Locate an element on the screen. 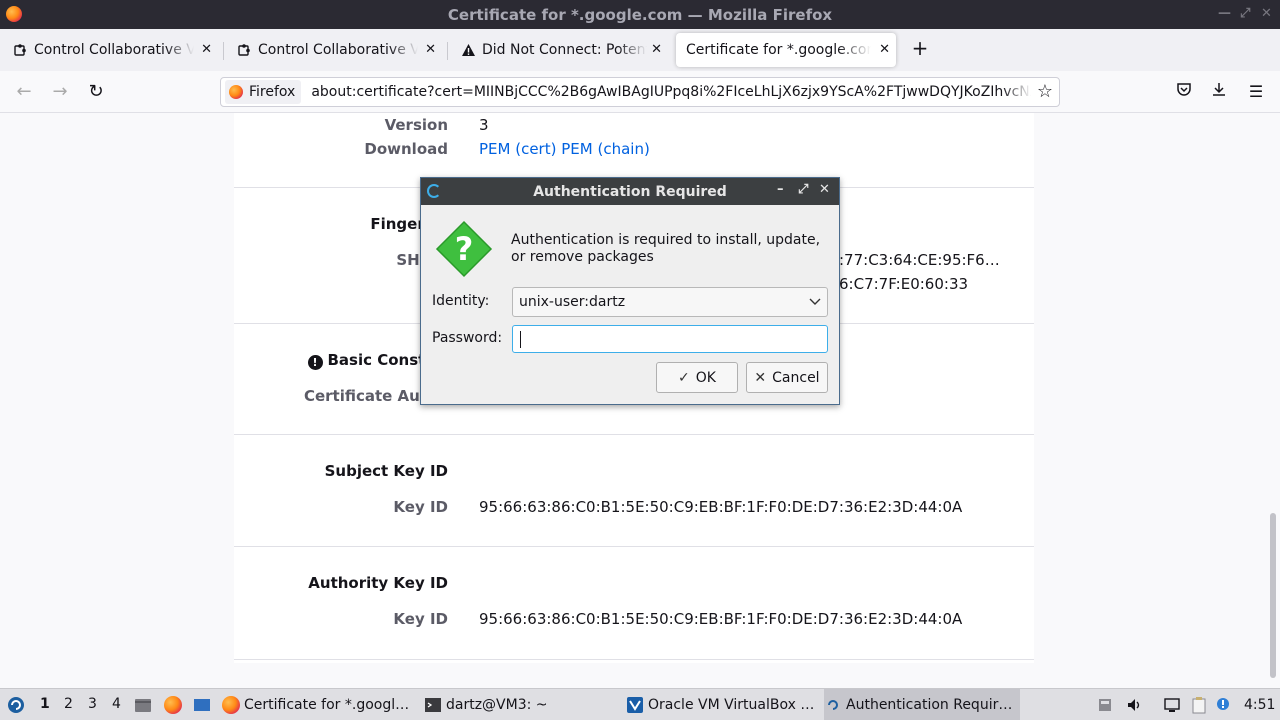 The height and width of the screenshot is (720, 1280). clipboard-icon is located at coordinates (1199, 705).